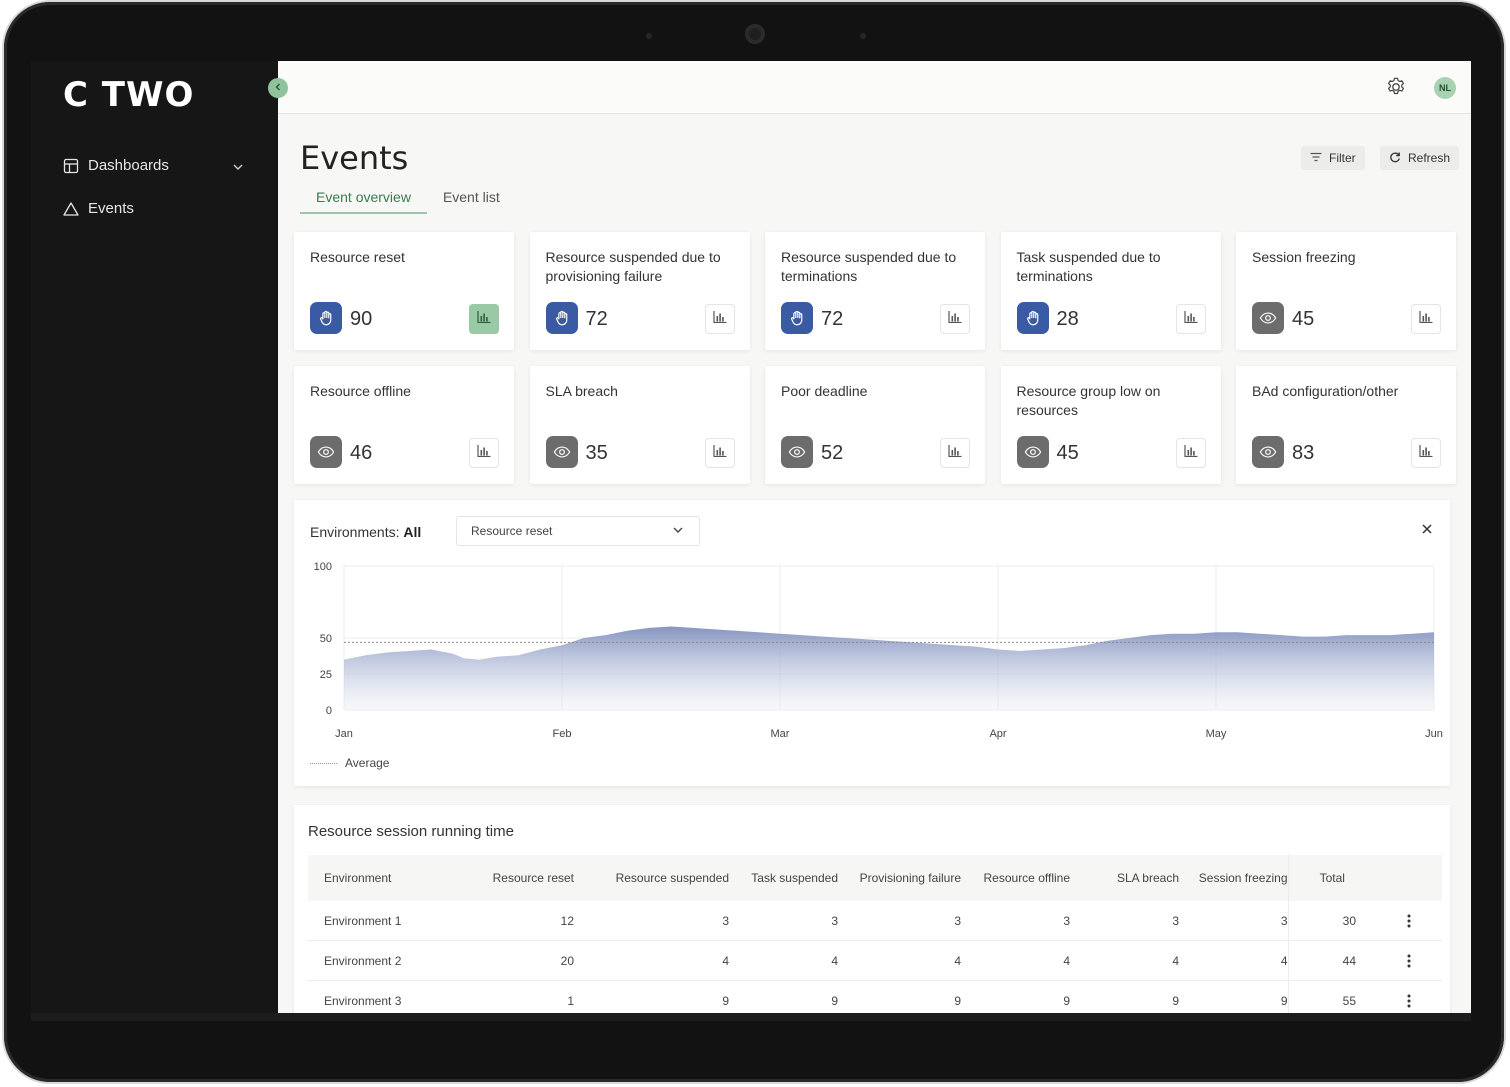 Image resolution: width=1510 pixels, height=1087 pixels. What do you see at coordinates (875, 921) in the screenshot?
I see `table-row: Environment 1 12 3 3 3 3 3 3 30` at bounding box center [875, 921].